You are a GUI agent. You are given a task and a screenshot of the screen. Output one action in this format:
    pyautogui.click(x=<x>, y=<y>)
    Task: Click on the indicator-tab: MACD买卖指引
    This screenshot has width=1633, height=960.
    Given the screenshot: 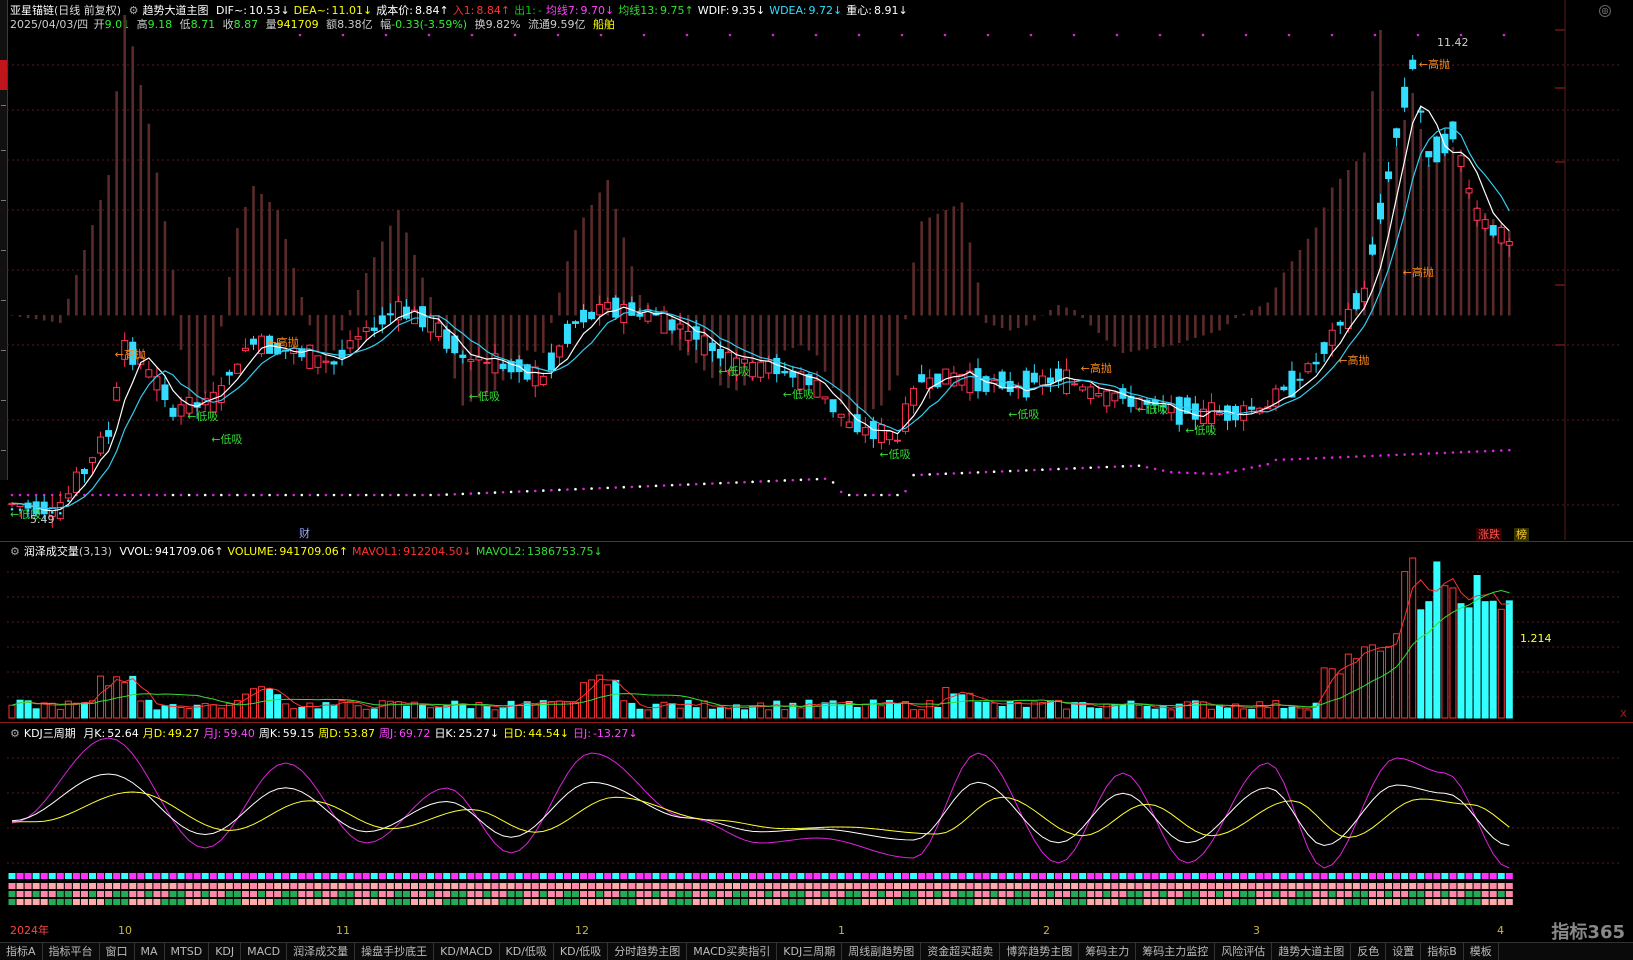 What is the action you would take?
    pyautogui.click(x=732, y=951)
    